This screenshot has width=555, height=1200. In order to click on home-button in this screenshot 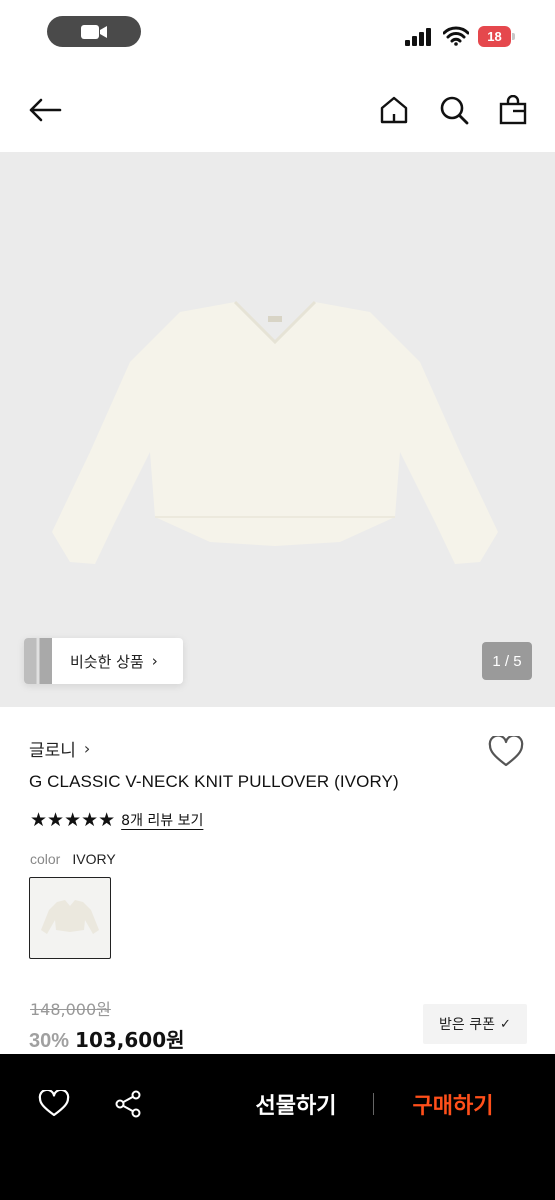, I will do `click(394, 110)`.